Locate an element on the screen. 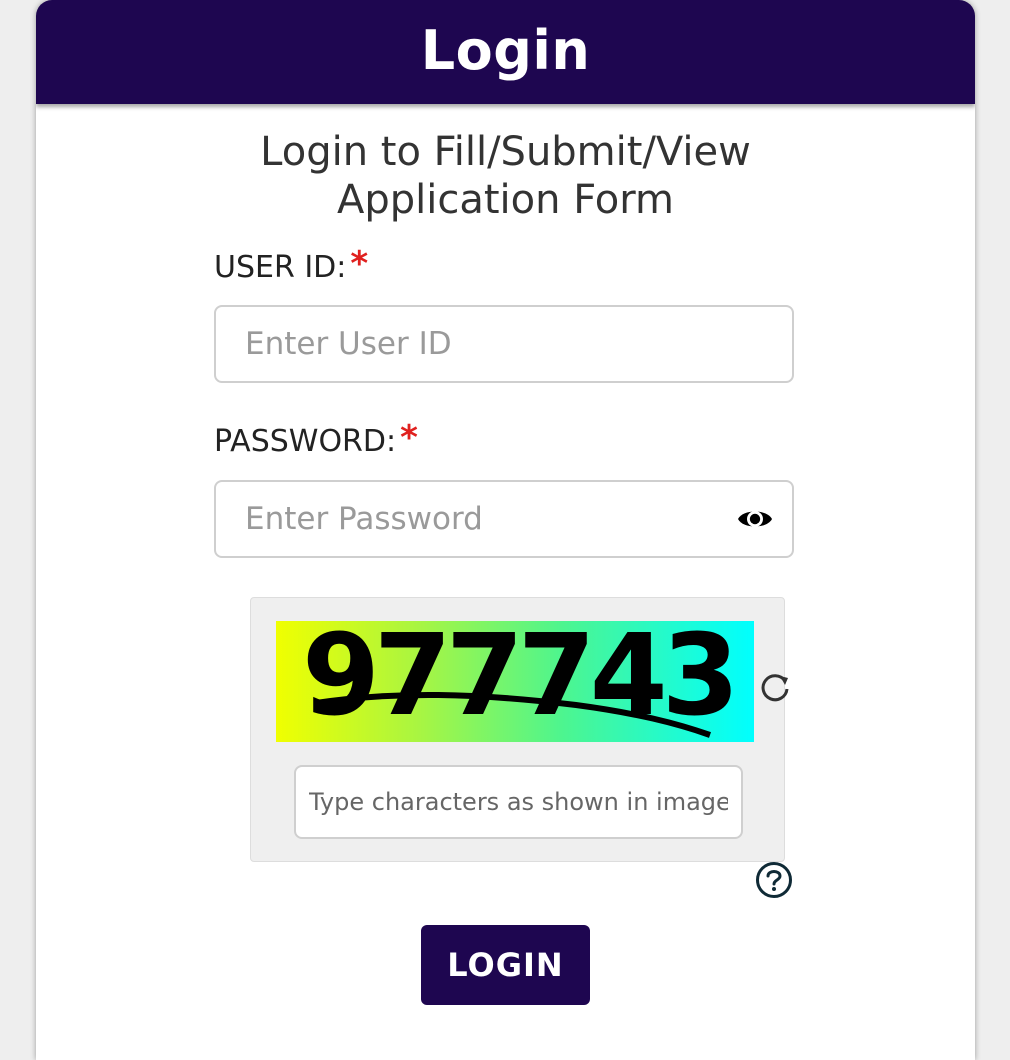 This screenshot has width=1010, height=1060. page-title: Login is located at coordinates (505, 50).